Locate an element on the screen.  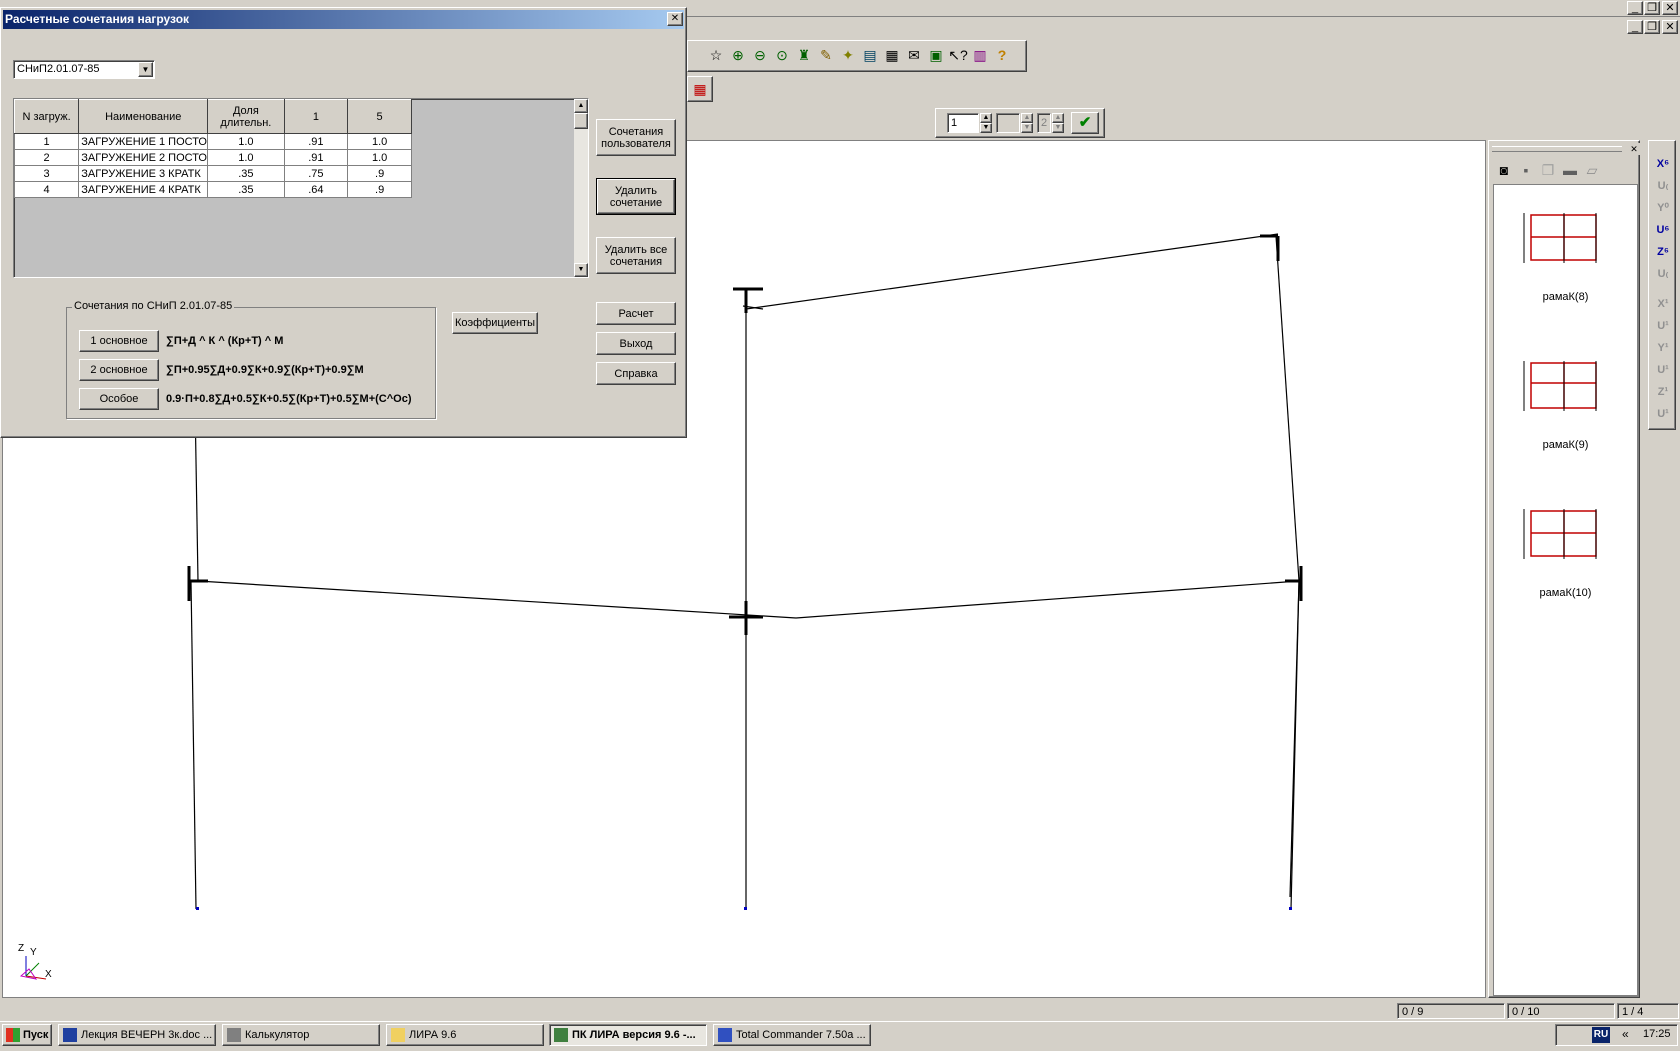
grid-select-icon: ▦ is located at coordinates (700, 89).